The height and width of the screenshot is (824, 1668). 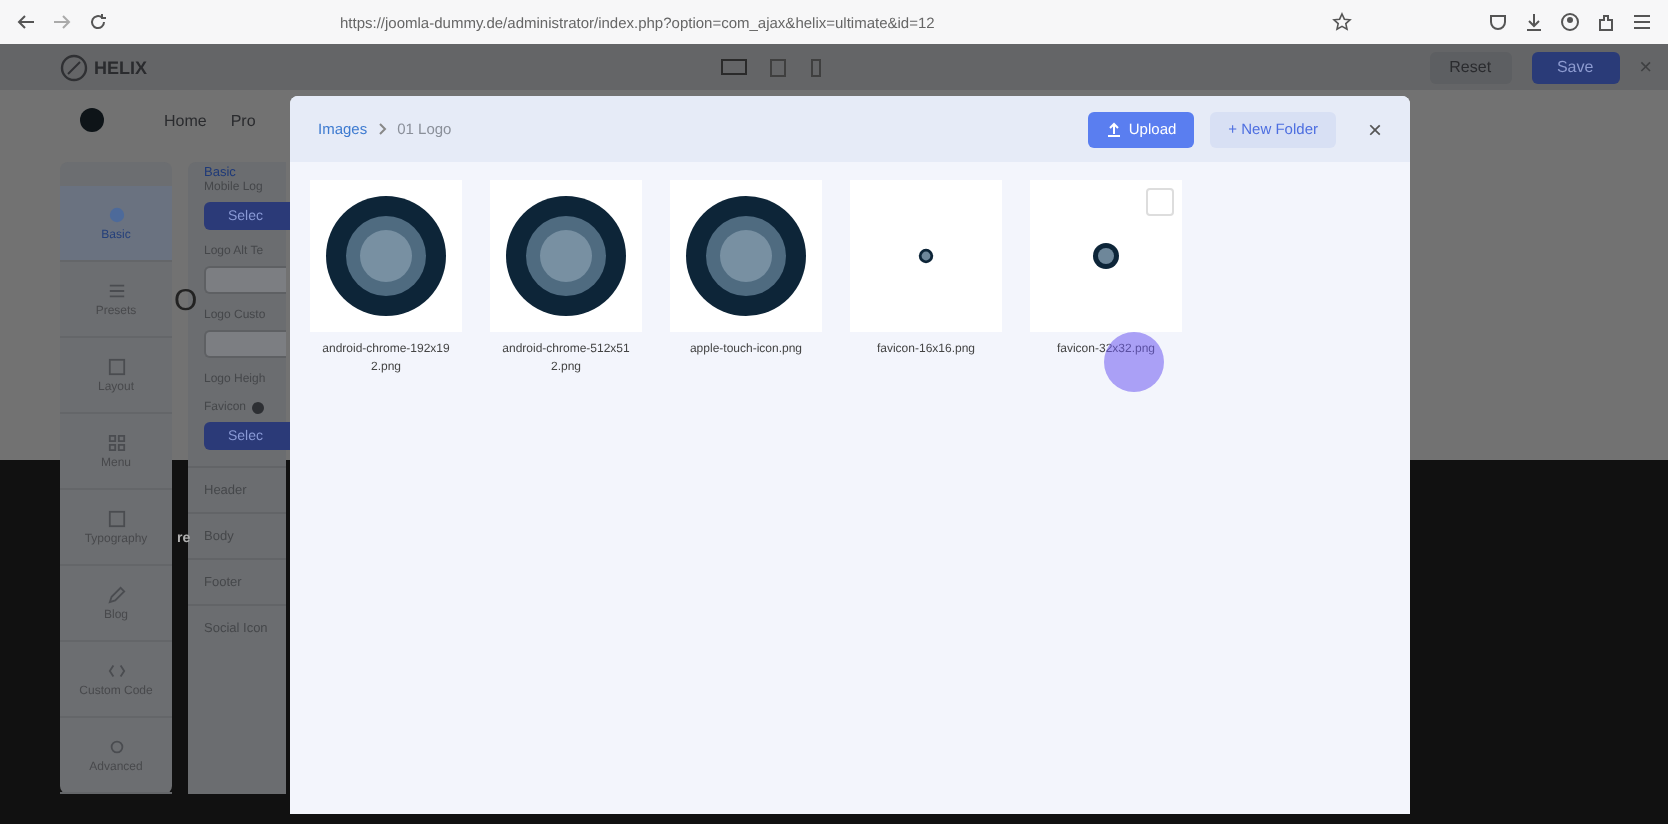 I want to click on download-icon, so click(x=1534, y=22).